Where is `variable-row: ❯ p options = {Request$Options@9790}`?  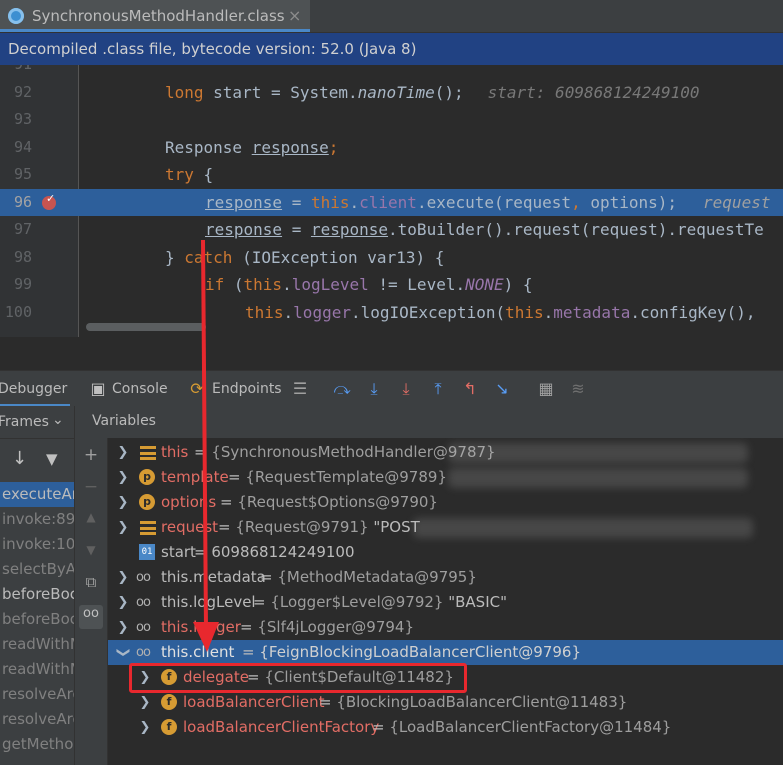 variable-row: ❯ p options = {Request$Options@9790} is located at coordinates (445, 502).